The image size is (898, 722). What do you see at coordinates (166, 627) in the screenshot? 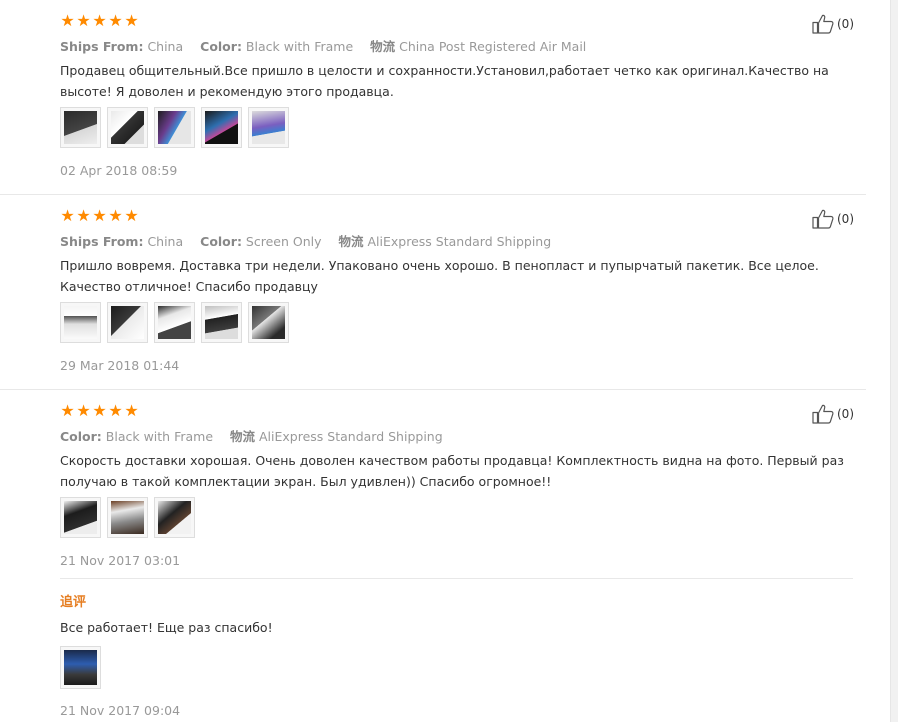
I see `followup-text: Все работает! Еще раз спасибо!` at bounding box center [166, 627].